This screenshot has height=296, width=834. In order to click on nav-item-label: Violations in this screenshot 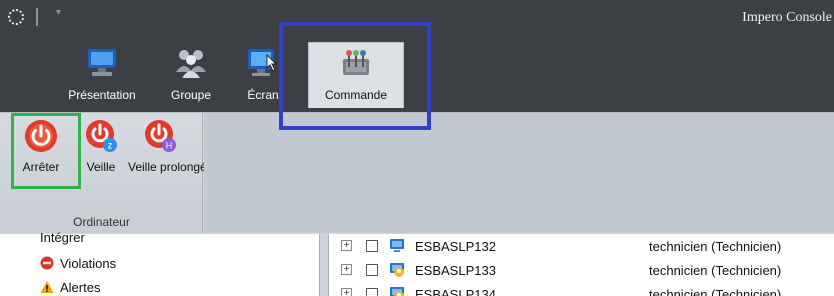, I will do `click(88, 263)`.